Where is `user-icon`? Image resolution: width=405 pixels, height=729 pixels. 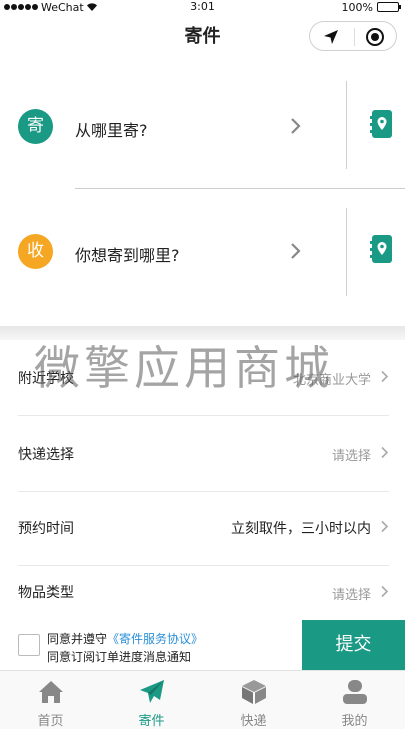 user-icon is located at coordinates (355, 692).